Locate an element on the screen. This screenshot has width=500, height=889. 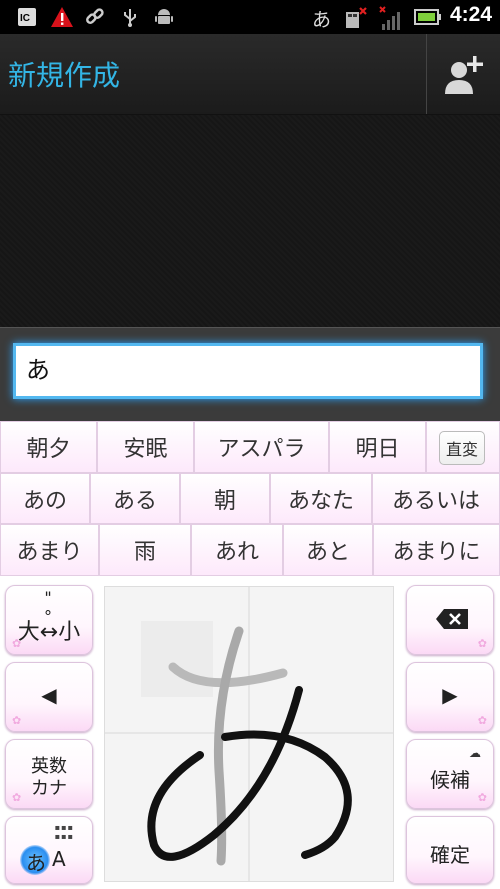
candidate-item: あまりに is located at coordinates (436, 550).